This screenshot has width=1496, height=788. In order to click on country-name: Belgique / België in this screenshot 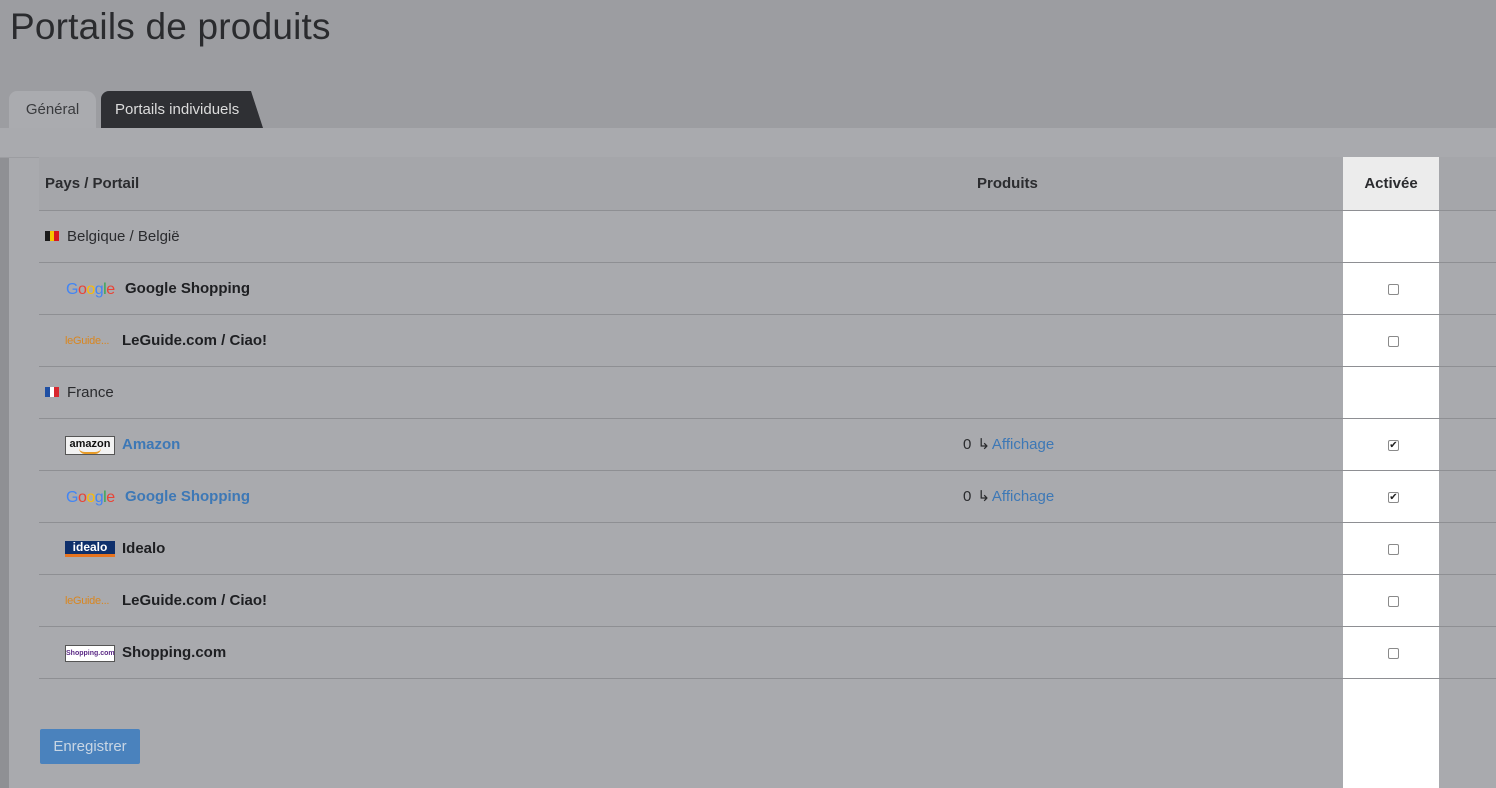, I will do `click(112, 237)`.